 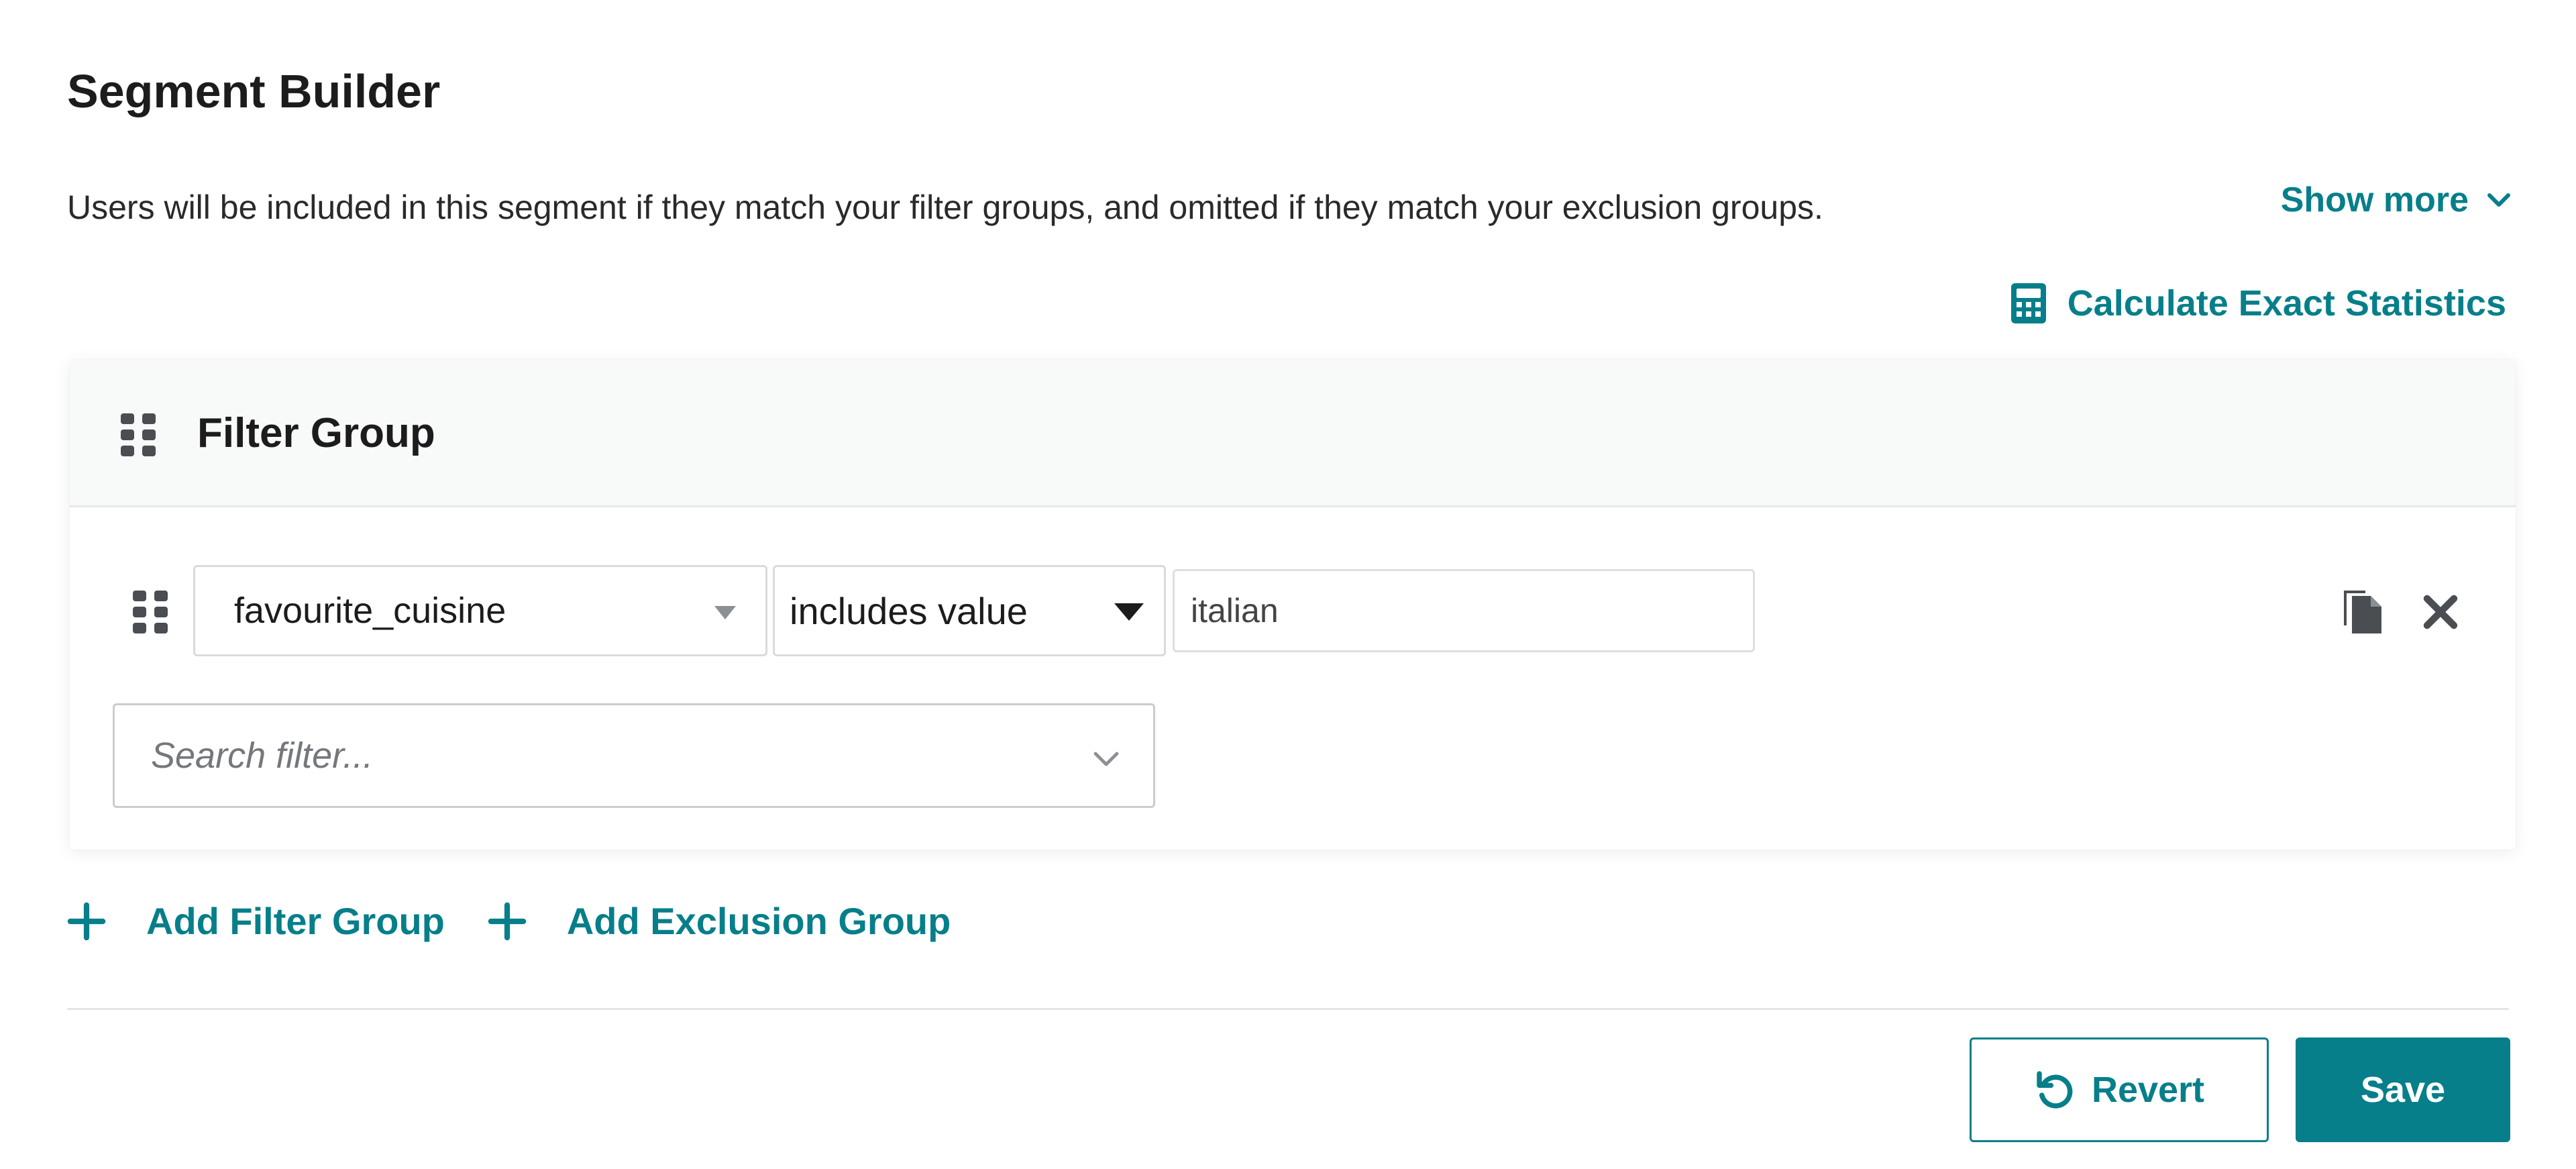 I want to click on footer-divider, so click(x=1288, y=1009).